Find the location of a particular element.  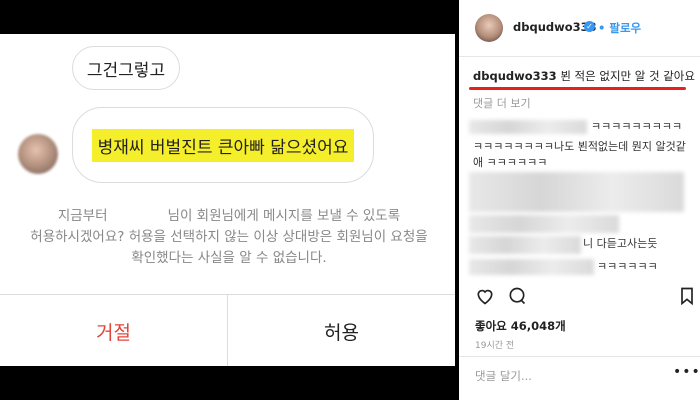

comment-icon is located at coordinates (517, 296).